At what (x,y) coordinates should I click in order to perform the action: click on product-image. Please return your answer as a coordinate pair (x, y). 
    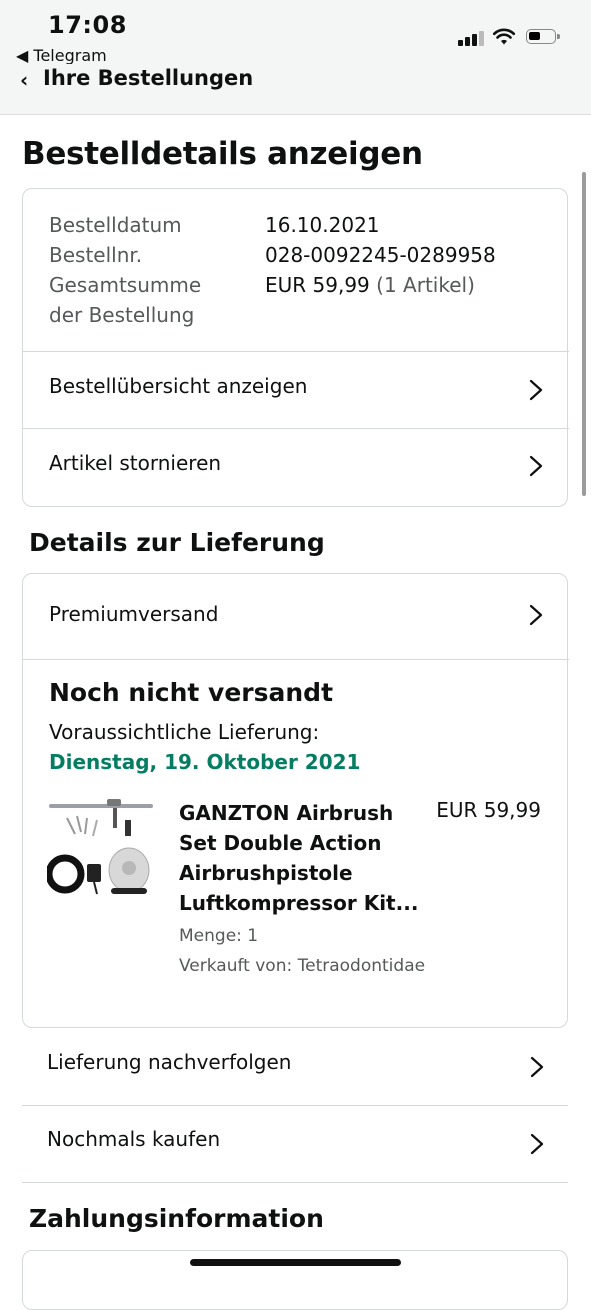
    Looking at the image, I should click on (102, 851).